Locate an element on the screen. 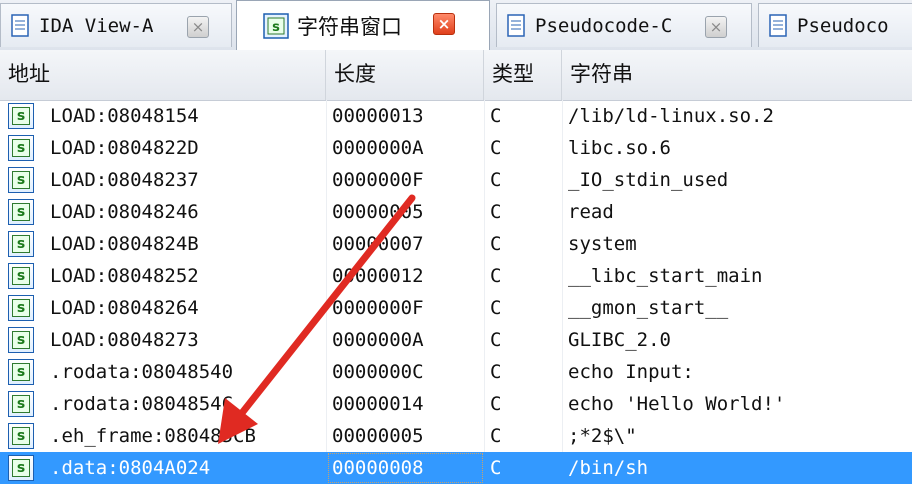 Image resolution: width=912 pixels, height=484 pixels. tab-strings-window: s 字符串窗口 × is located at coordinates (363, 25).